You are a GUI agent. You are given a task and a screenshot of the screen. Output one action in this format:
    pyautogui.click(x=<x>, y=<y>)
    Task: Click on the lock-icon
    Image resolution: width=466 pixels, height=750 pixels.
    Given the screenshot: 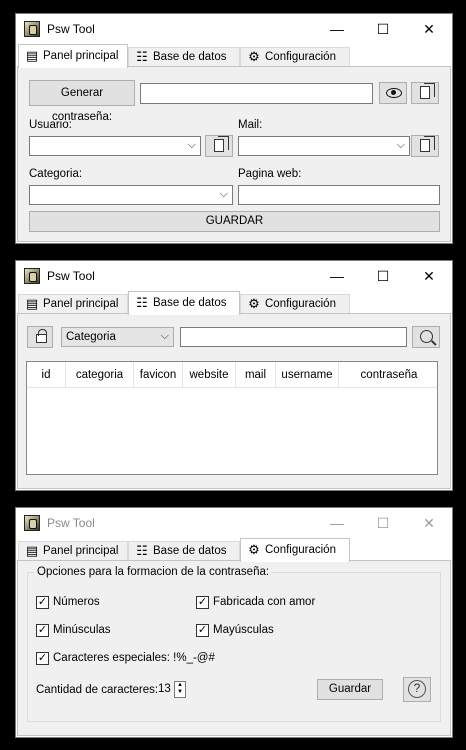 What is the action you would take?
    pyautogui.click(x=41, y=336)
    